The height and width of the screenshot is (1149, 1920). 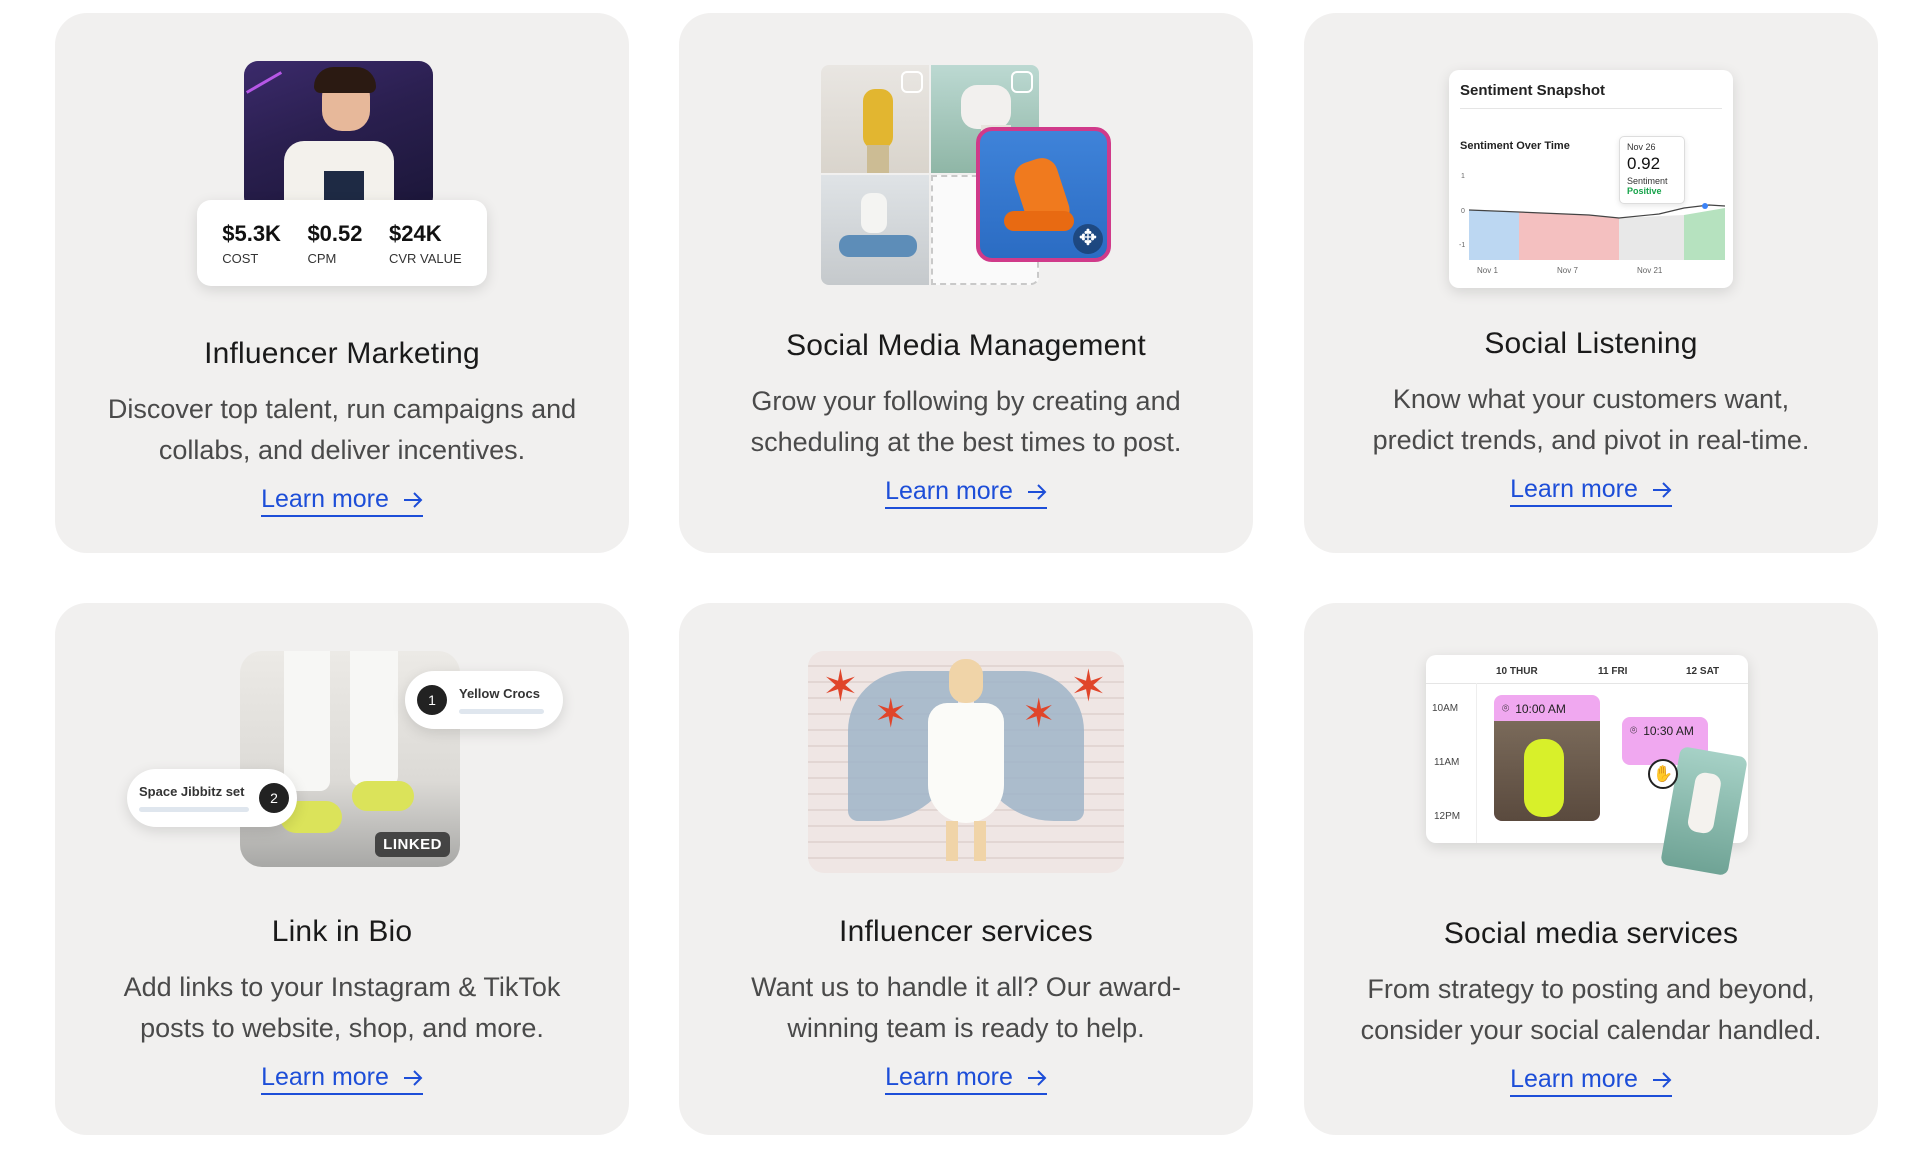 I want to click on wings-mural-photo: ✶ ✶ ✶ ✶, so click(x=966, y=762).